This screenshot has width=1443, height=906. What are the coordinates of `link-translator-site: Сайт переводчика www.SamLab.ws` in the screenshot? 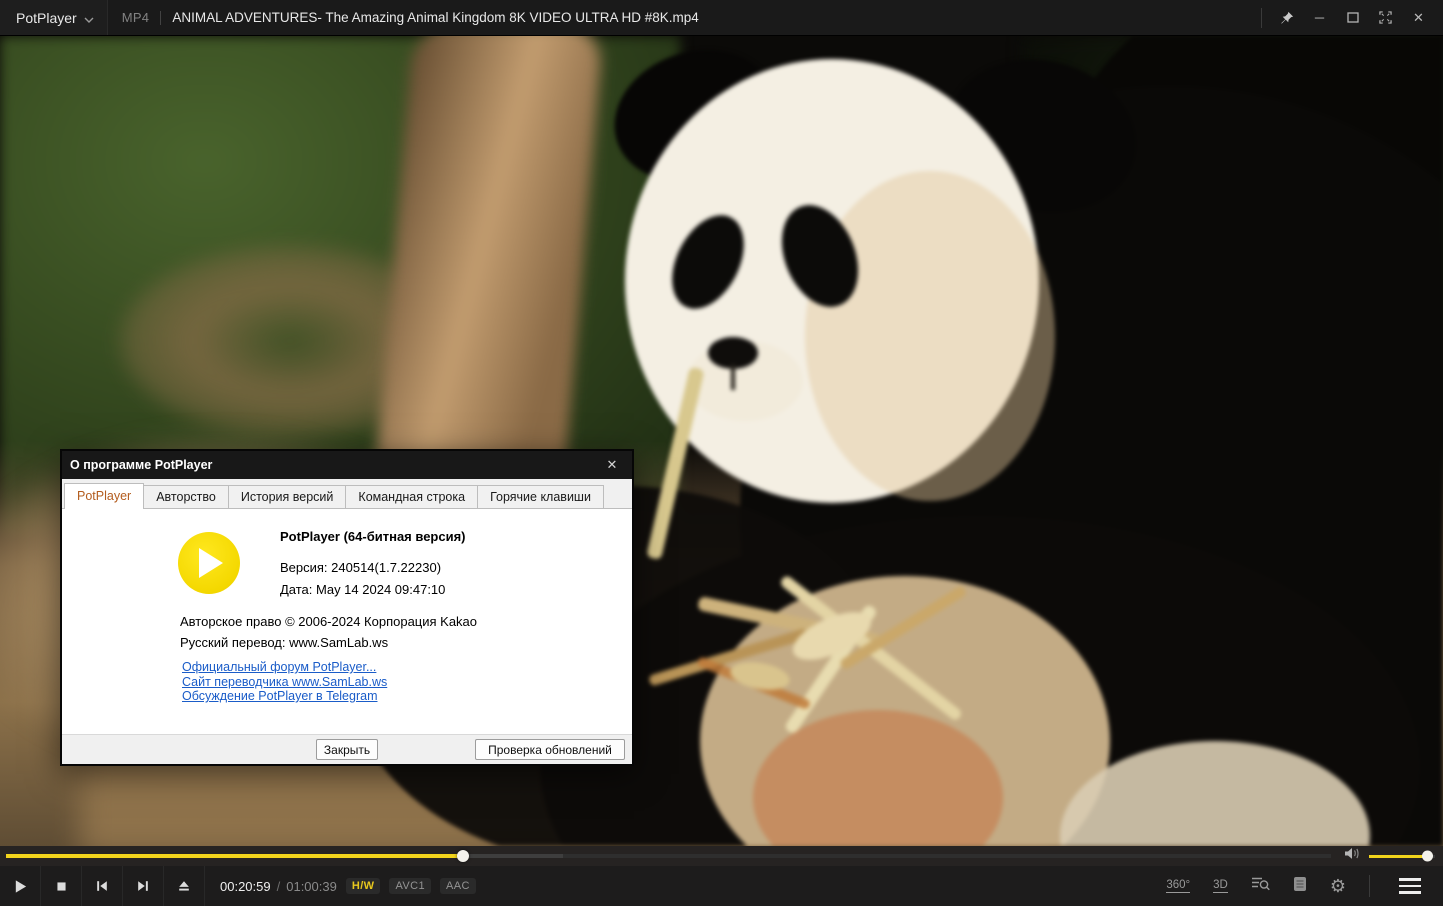 It's located at (284, 682).